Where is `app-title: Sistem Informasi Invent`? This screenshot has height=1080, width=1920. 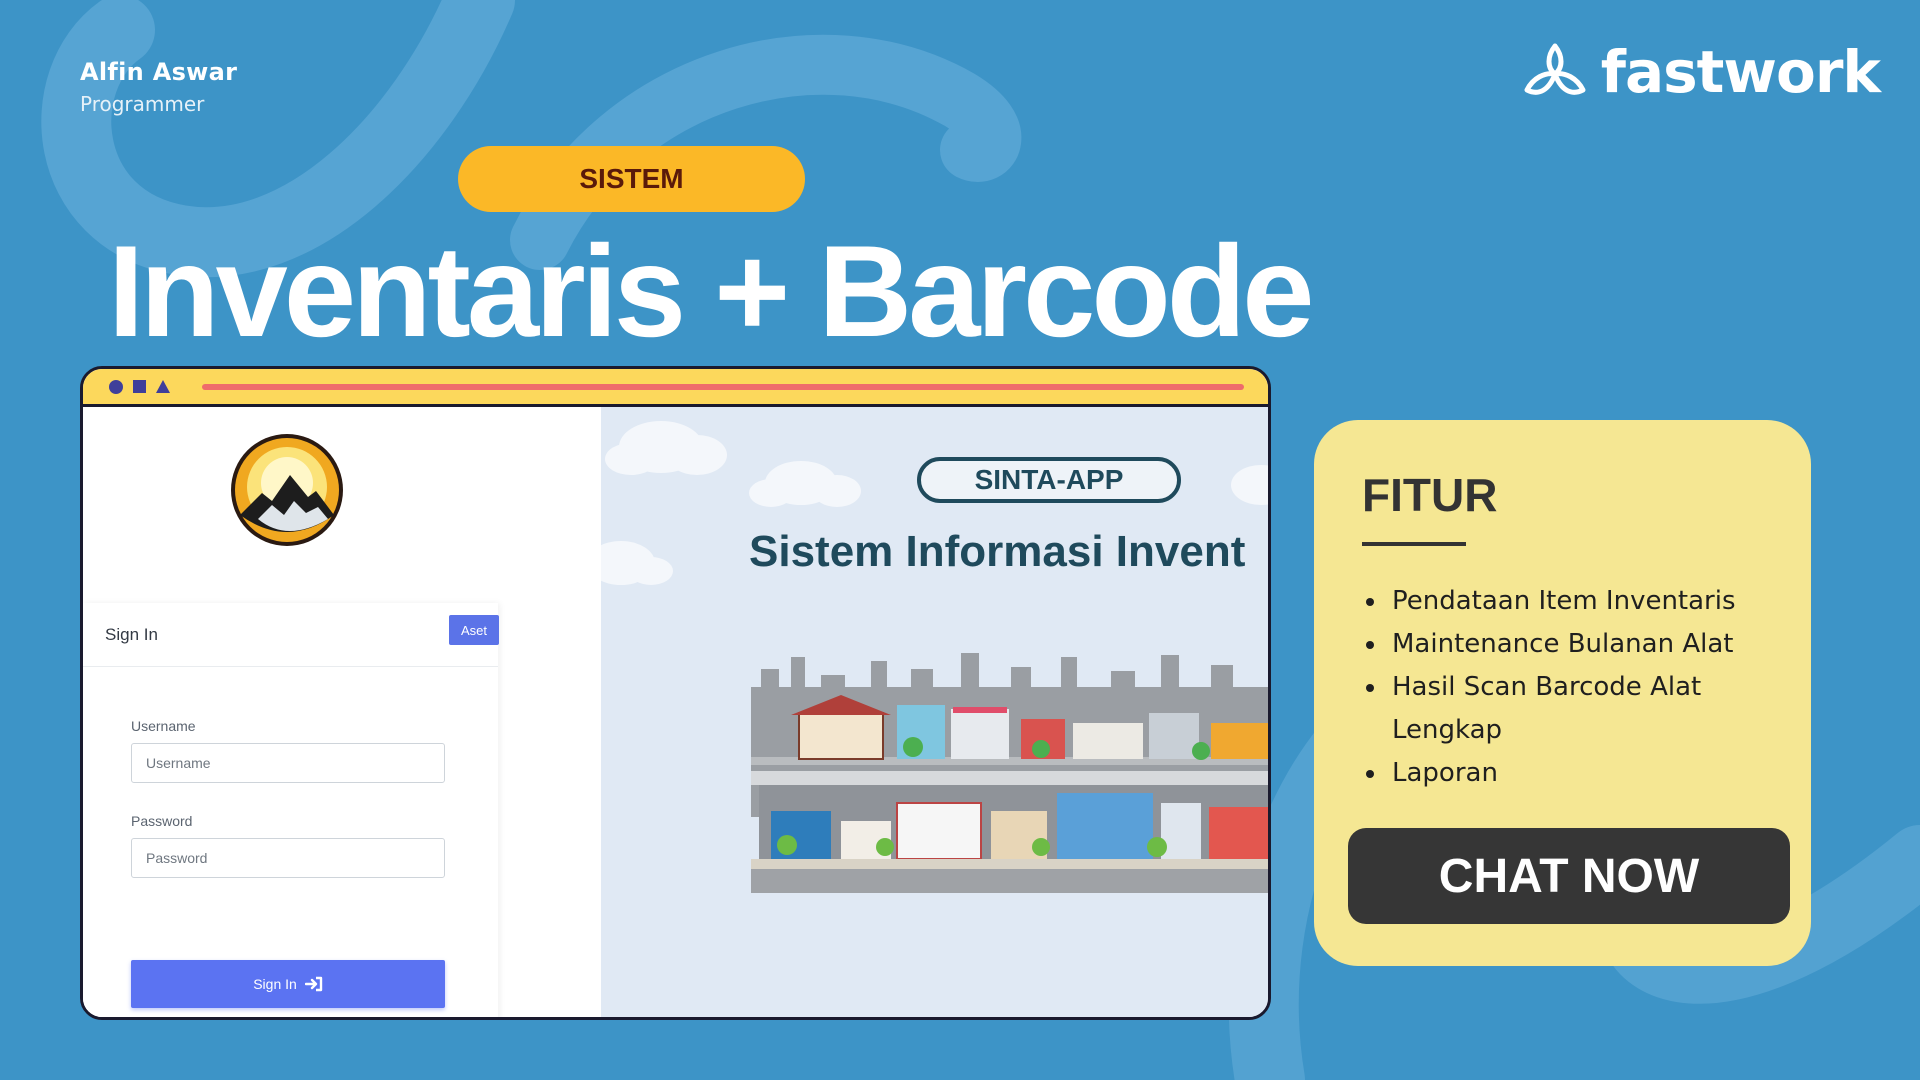
app-title: Sistem Informasi Invent is located at coordinates (997, 551).